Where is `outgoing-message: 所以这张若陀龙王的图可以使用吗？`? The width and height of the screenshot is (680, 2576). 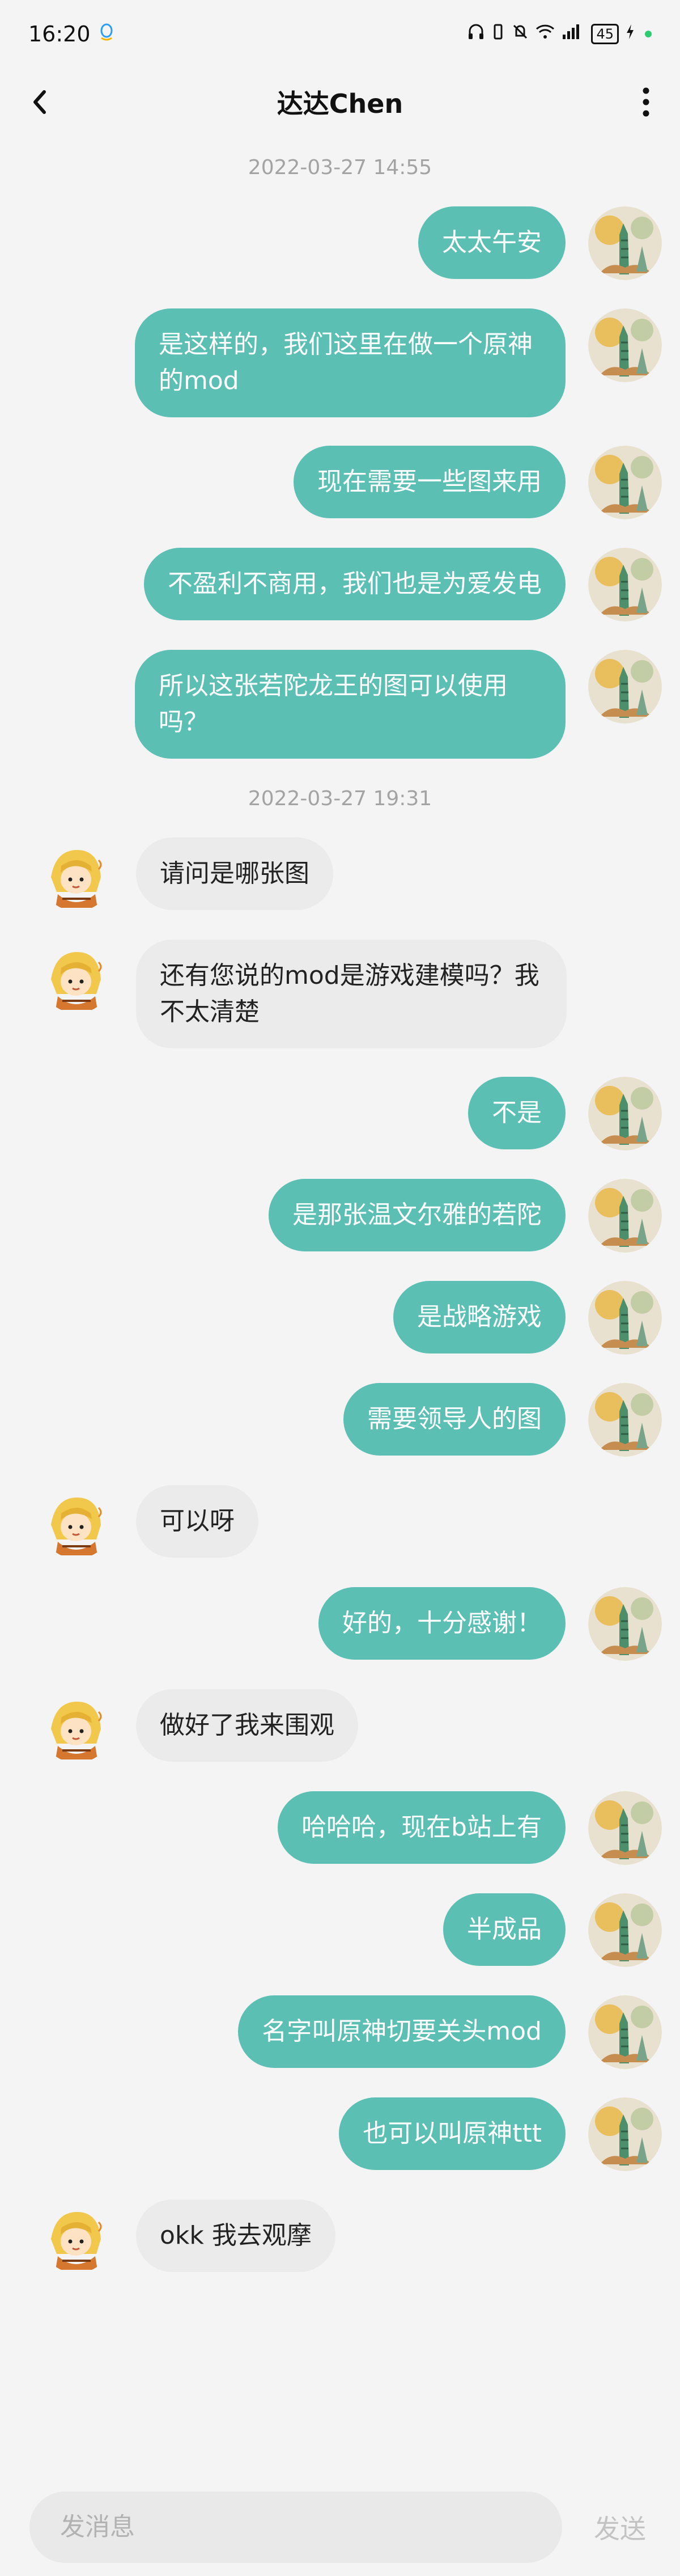
outgoing-message: 所以这张若陀龙王的图可以使用吗？ is located at coordinates (340, 704).